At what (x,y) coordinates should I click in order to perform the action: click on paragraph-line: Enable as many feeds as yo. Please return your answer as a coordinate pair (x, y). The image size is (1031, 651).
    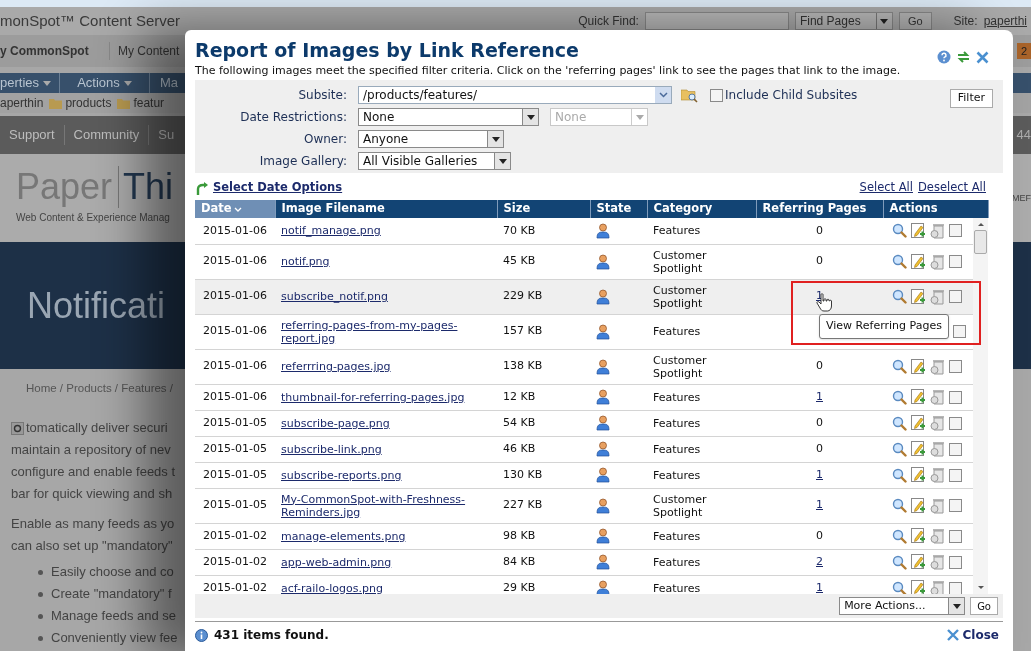
    Looking at the image, I should click on (93, 524).